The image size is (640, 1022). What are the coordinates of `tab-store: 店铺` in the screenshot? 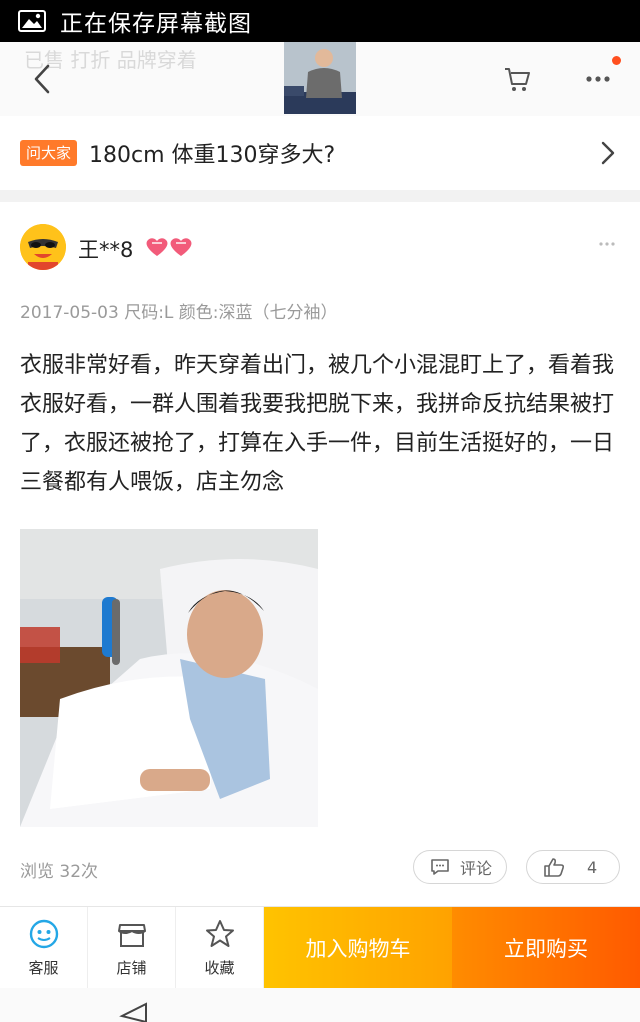 It's located at (132, 948).